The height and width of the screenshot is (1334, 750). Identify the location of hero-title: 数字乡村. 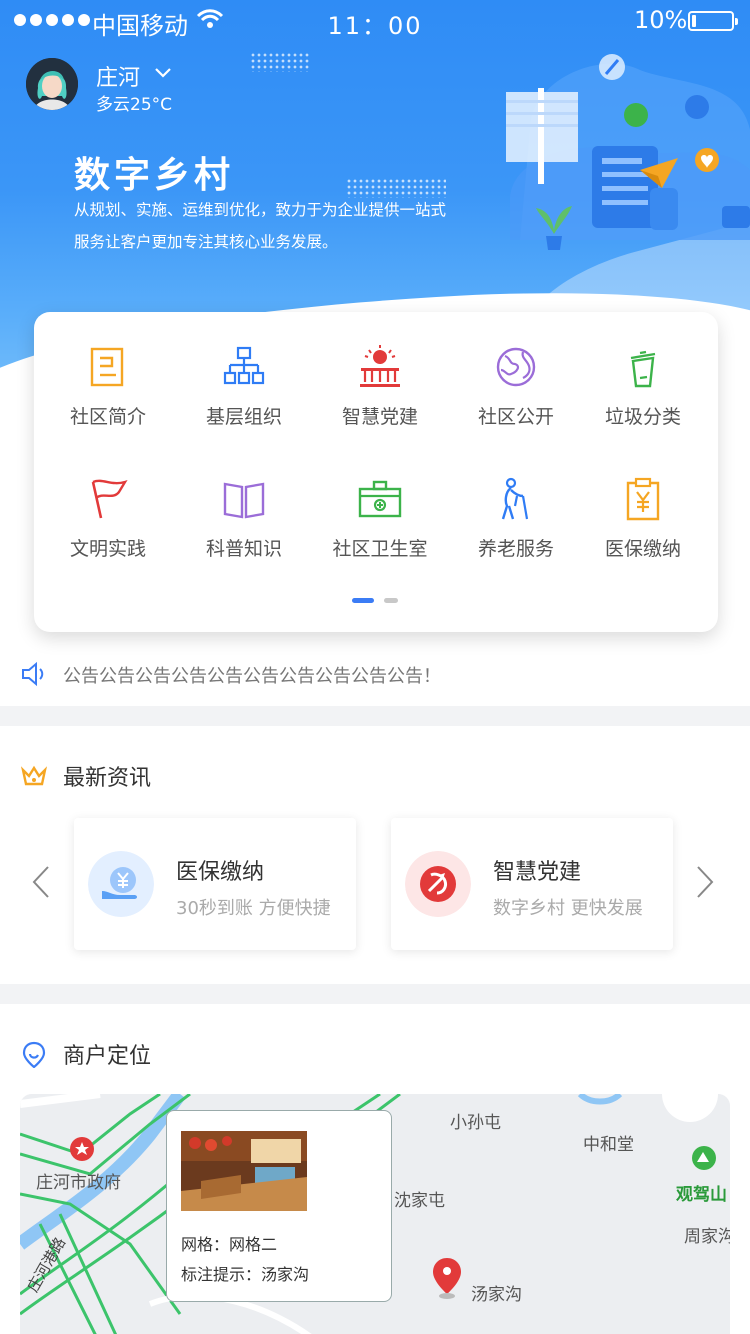
(154, 175).